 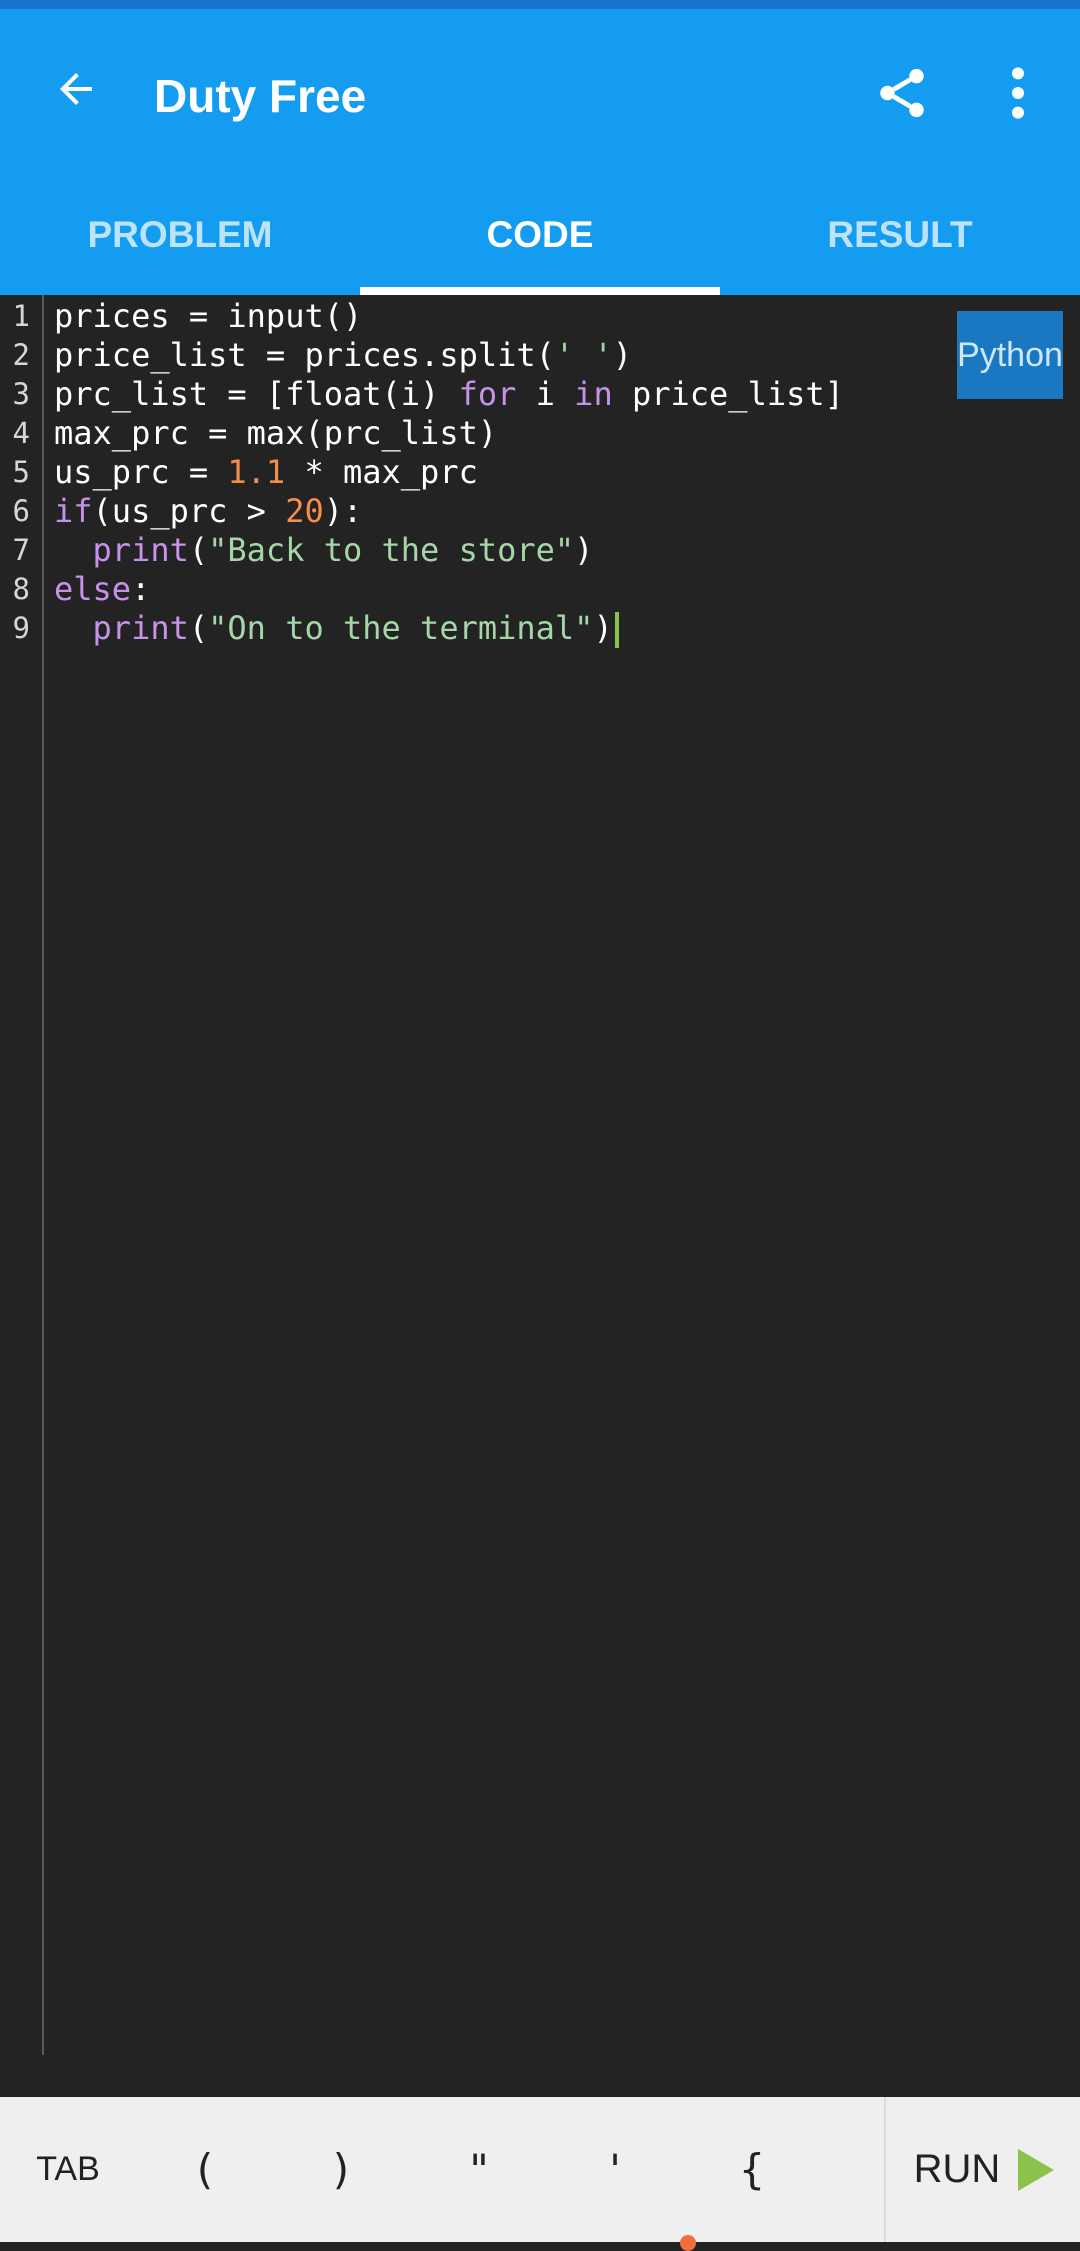 I want to click on arrow-back-icon, so click(x=76, y=89).